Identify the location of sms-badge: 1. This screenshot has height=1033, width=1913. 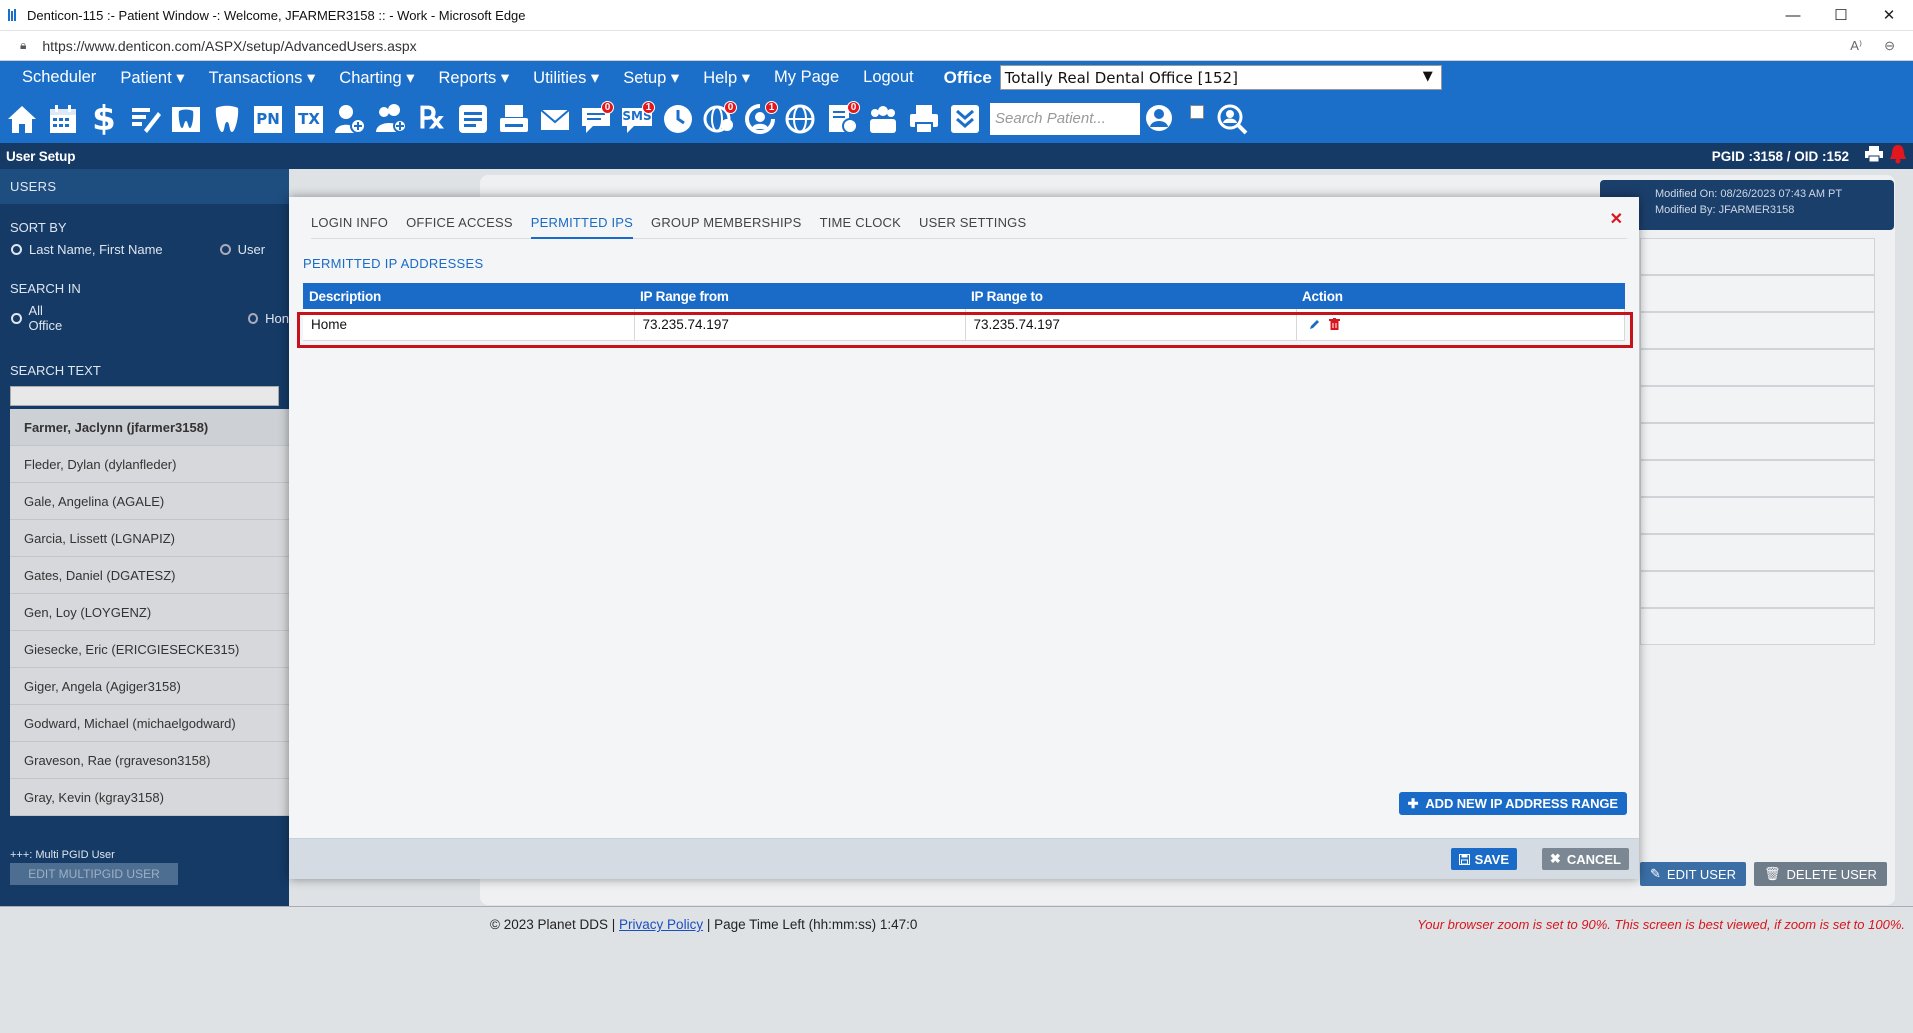
(648, 107).